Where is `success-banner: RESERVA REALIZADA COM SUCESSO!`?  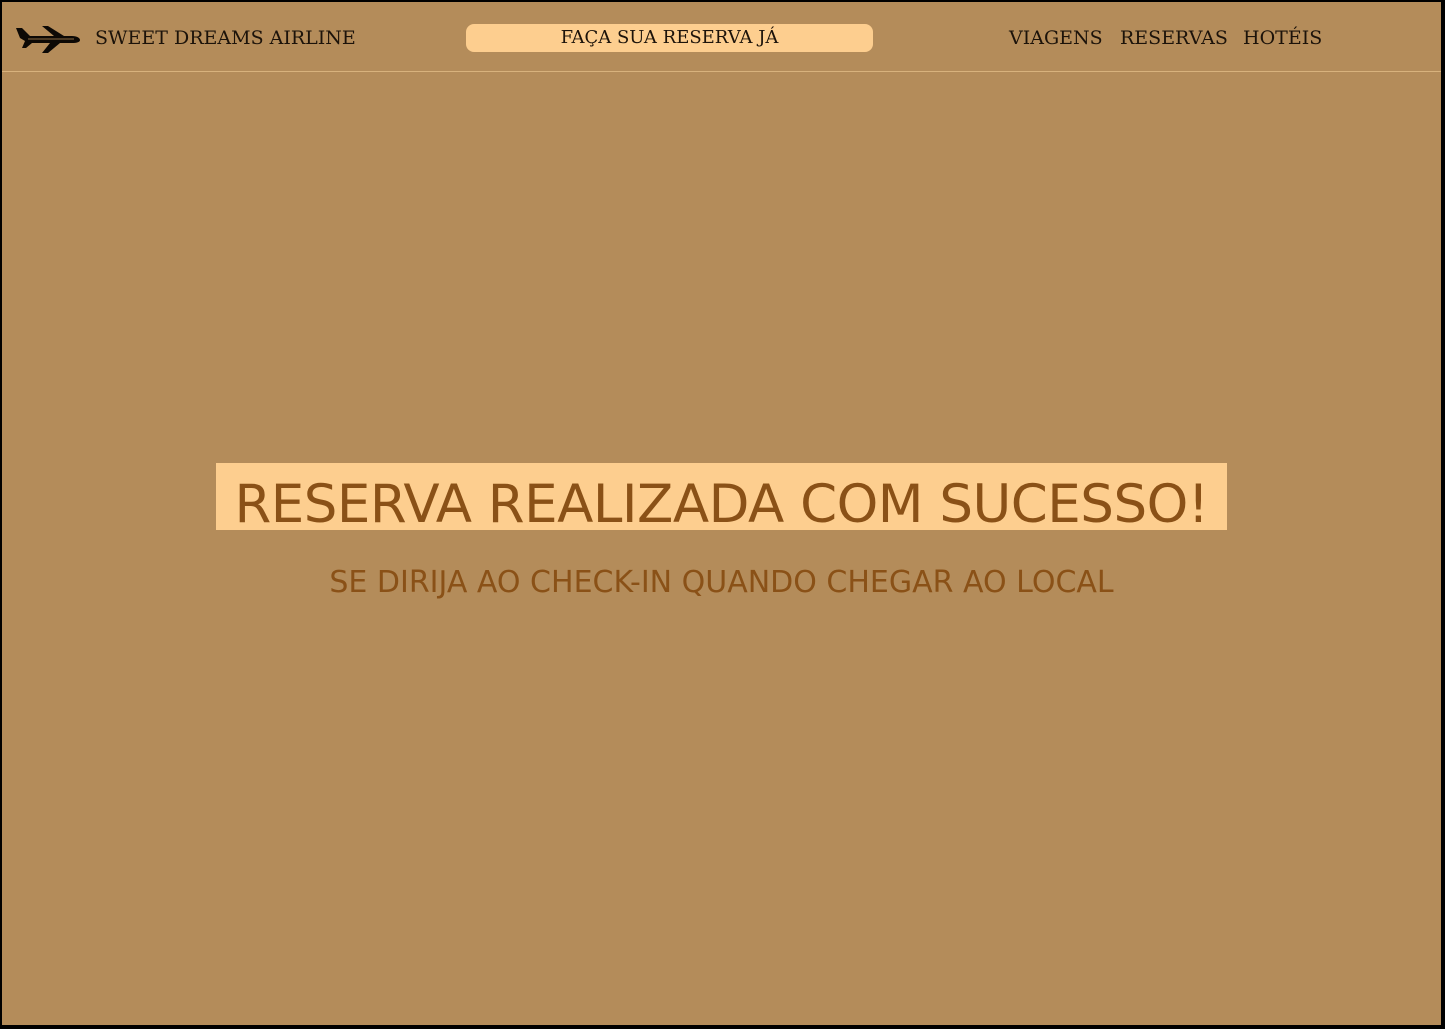
success-banner: RESERVA REALIZADA COM SUCESSO! is located at coordinates (721, 496).